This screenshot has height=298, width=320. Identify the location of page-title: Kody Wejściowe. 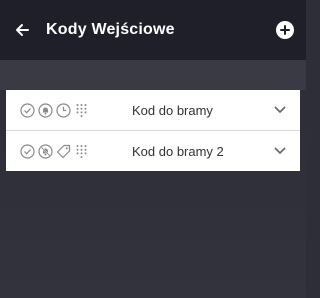
(110, 29).